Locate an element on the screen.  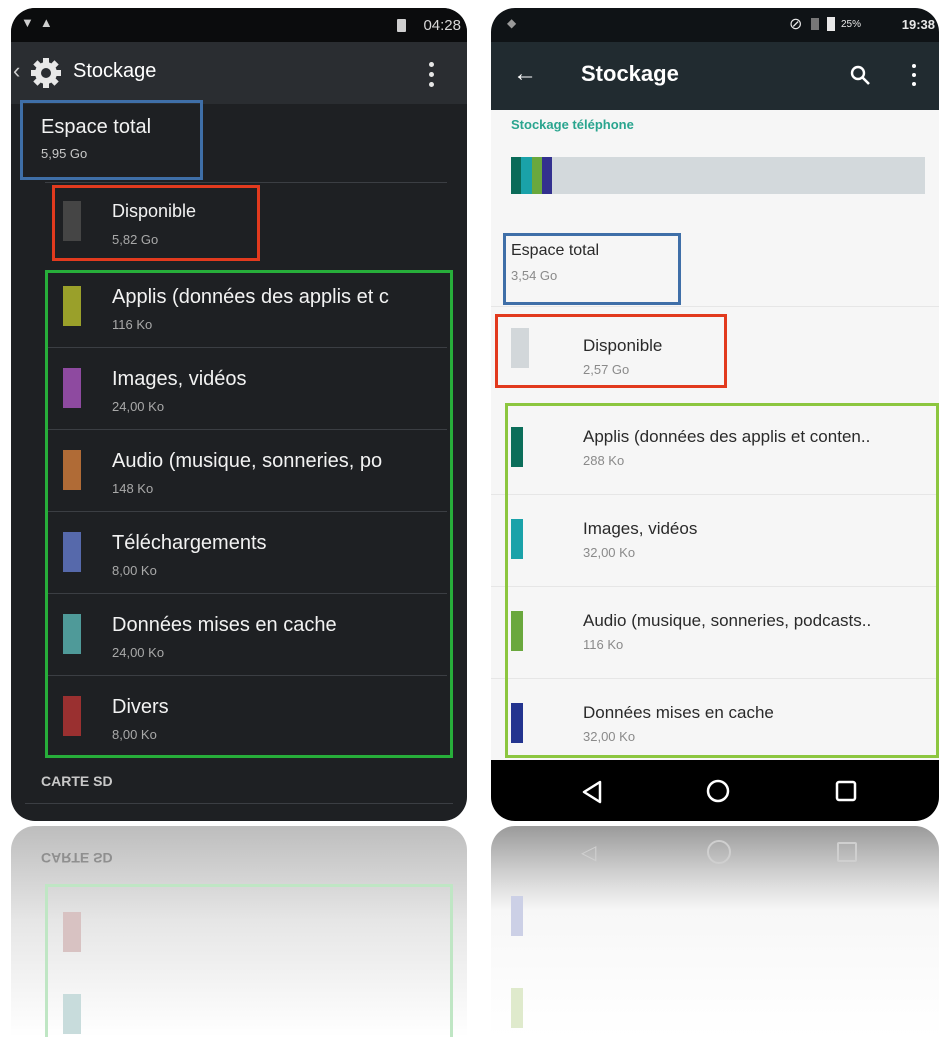
wifi-icon: ◆ is located at coordinates (512, 23).